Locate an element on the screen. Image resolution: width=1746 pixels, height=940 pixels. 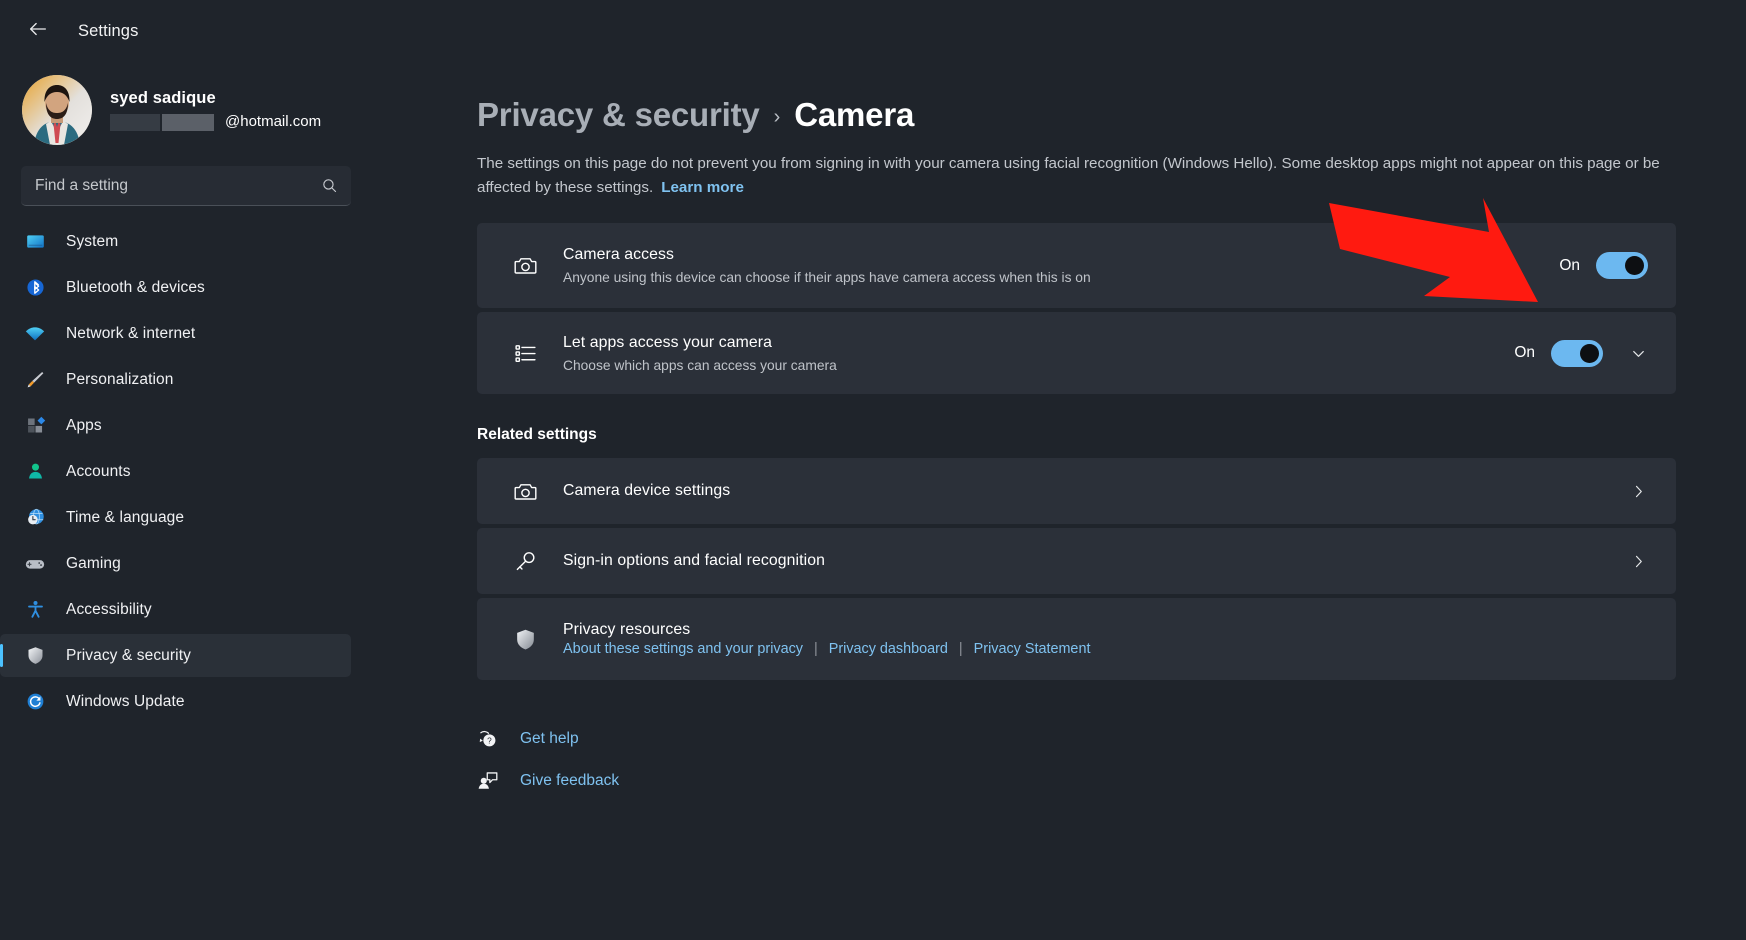
search-container is located at coordinates (186, 186).